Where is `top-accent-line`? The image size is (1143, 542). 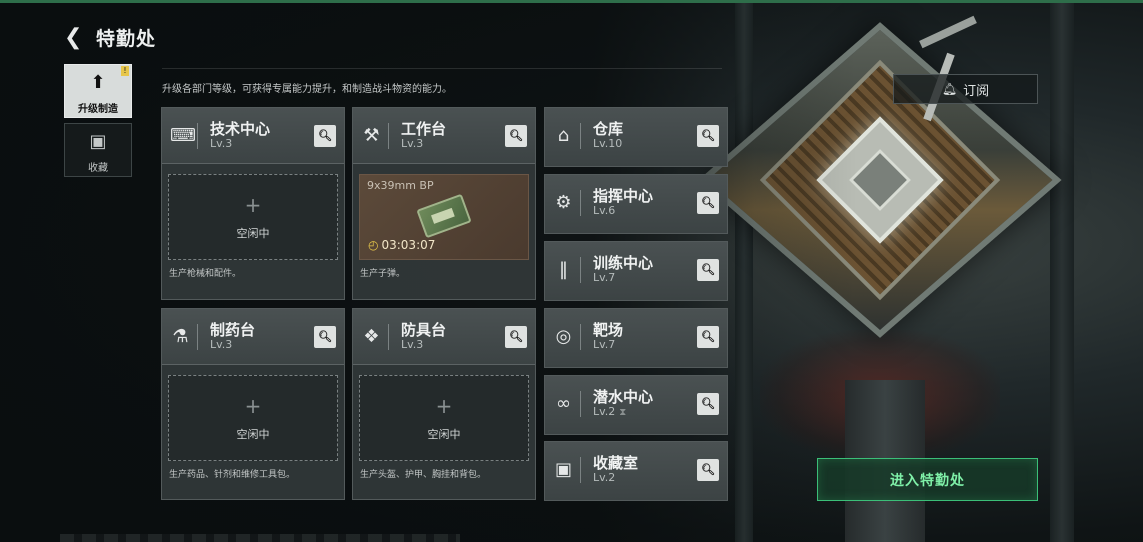
top-accent-line is located at coordinates (571, 1).